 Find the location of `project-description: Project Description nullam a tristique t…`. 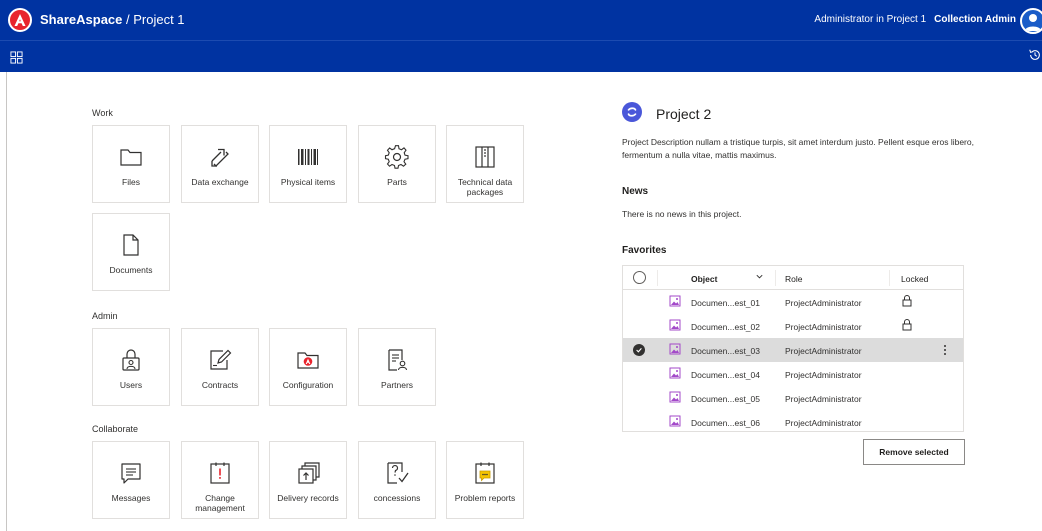

project-description: Project Description nullam a tristique t… is located at coordinates (798, 148).